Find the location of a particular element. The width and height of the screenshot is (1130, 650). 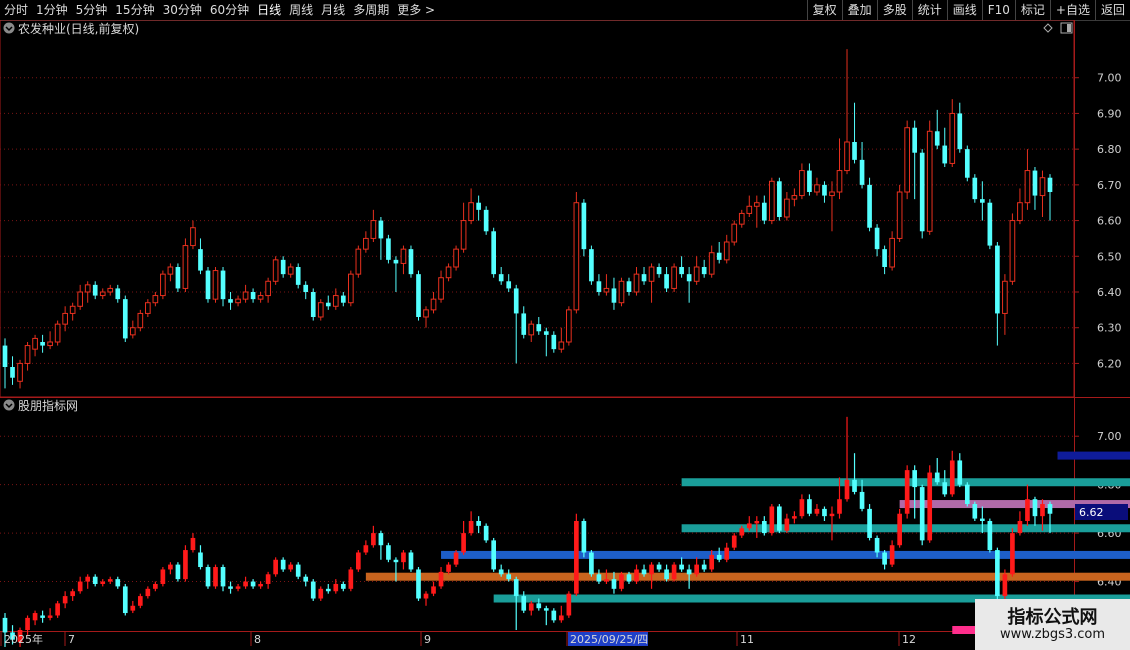

date-axis-label: 2025/09/25/四 is located at coordinates (609, 639).